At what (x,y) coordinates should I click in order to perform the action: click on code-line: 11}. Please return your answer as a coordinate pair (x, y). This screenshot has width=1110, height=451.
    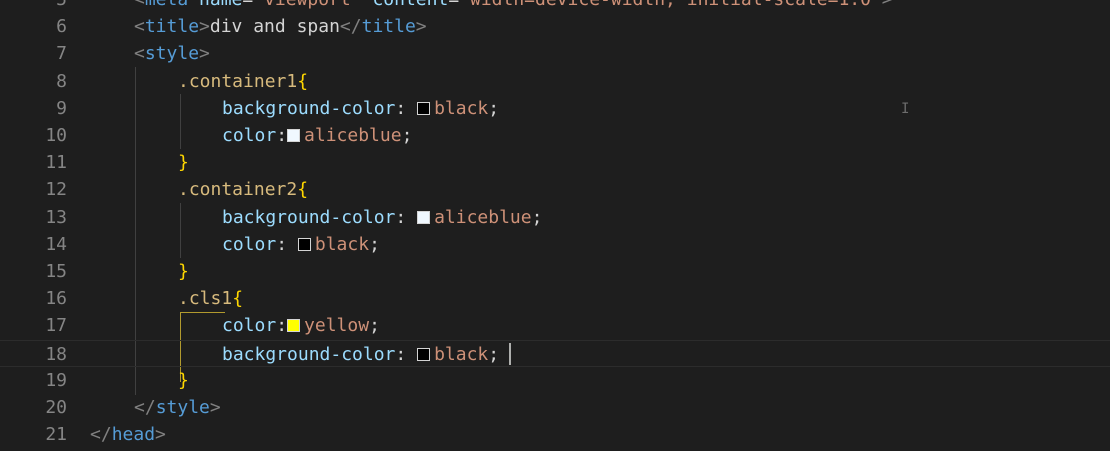
    Looking at the image, I should click on (555, 162).